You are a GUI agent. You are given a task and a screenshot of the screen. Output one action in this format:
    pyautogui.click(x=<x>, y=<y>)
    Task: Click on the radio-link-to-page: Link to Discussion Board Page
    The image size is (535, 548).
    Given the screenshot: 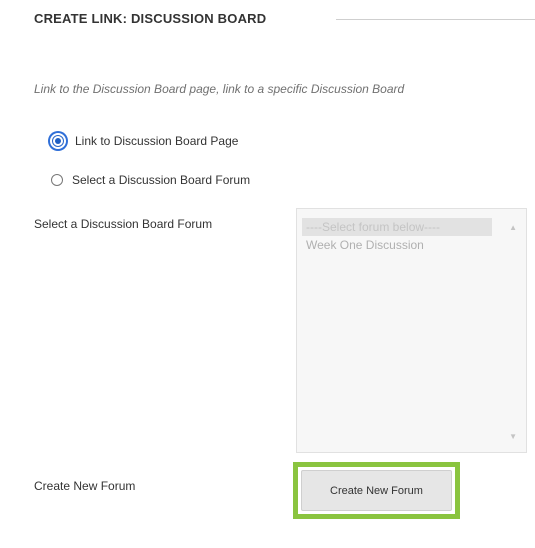 What is the action you would take?
    pyautogui.click(x=144, y=141)
    